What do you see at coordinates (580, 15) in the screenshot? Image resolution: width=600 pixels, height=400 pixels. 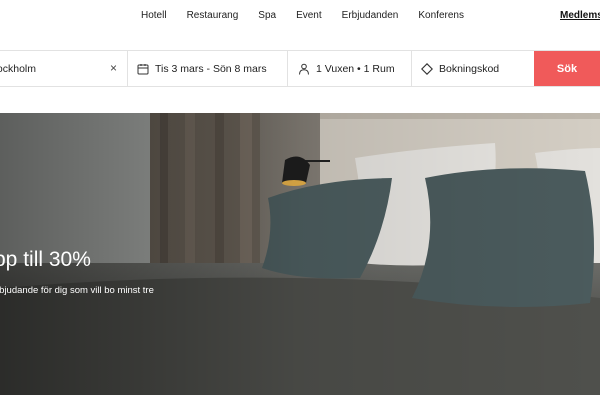 I see `member-login-link: Medlemsl` at bounding box center [580, 15].